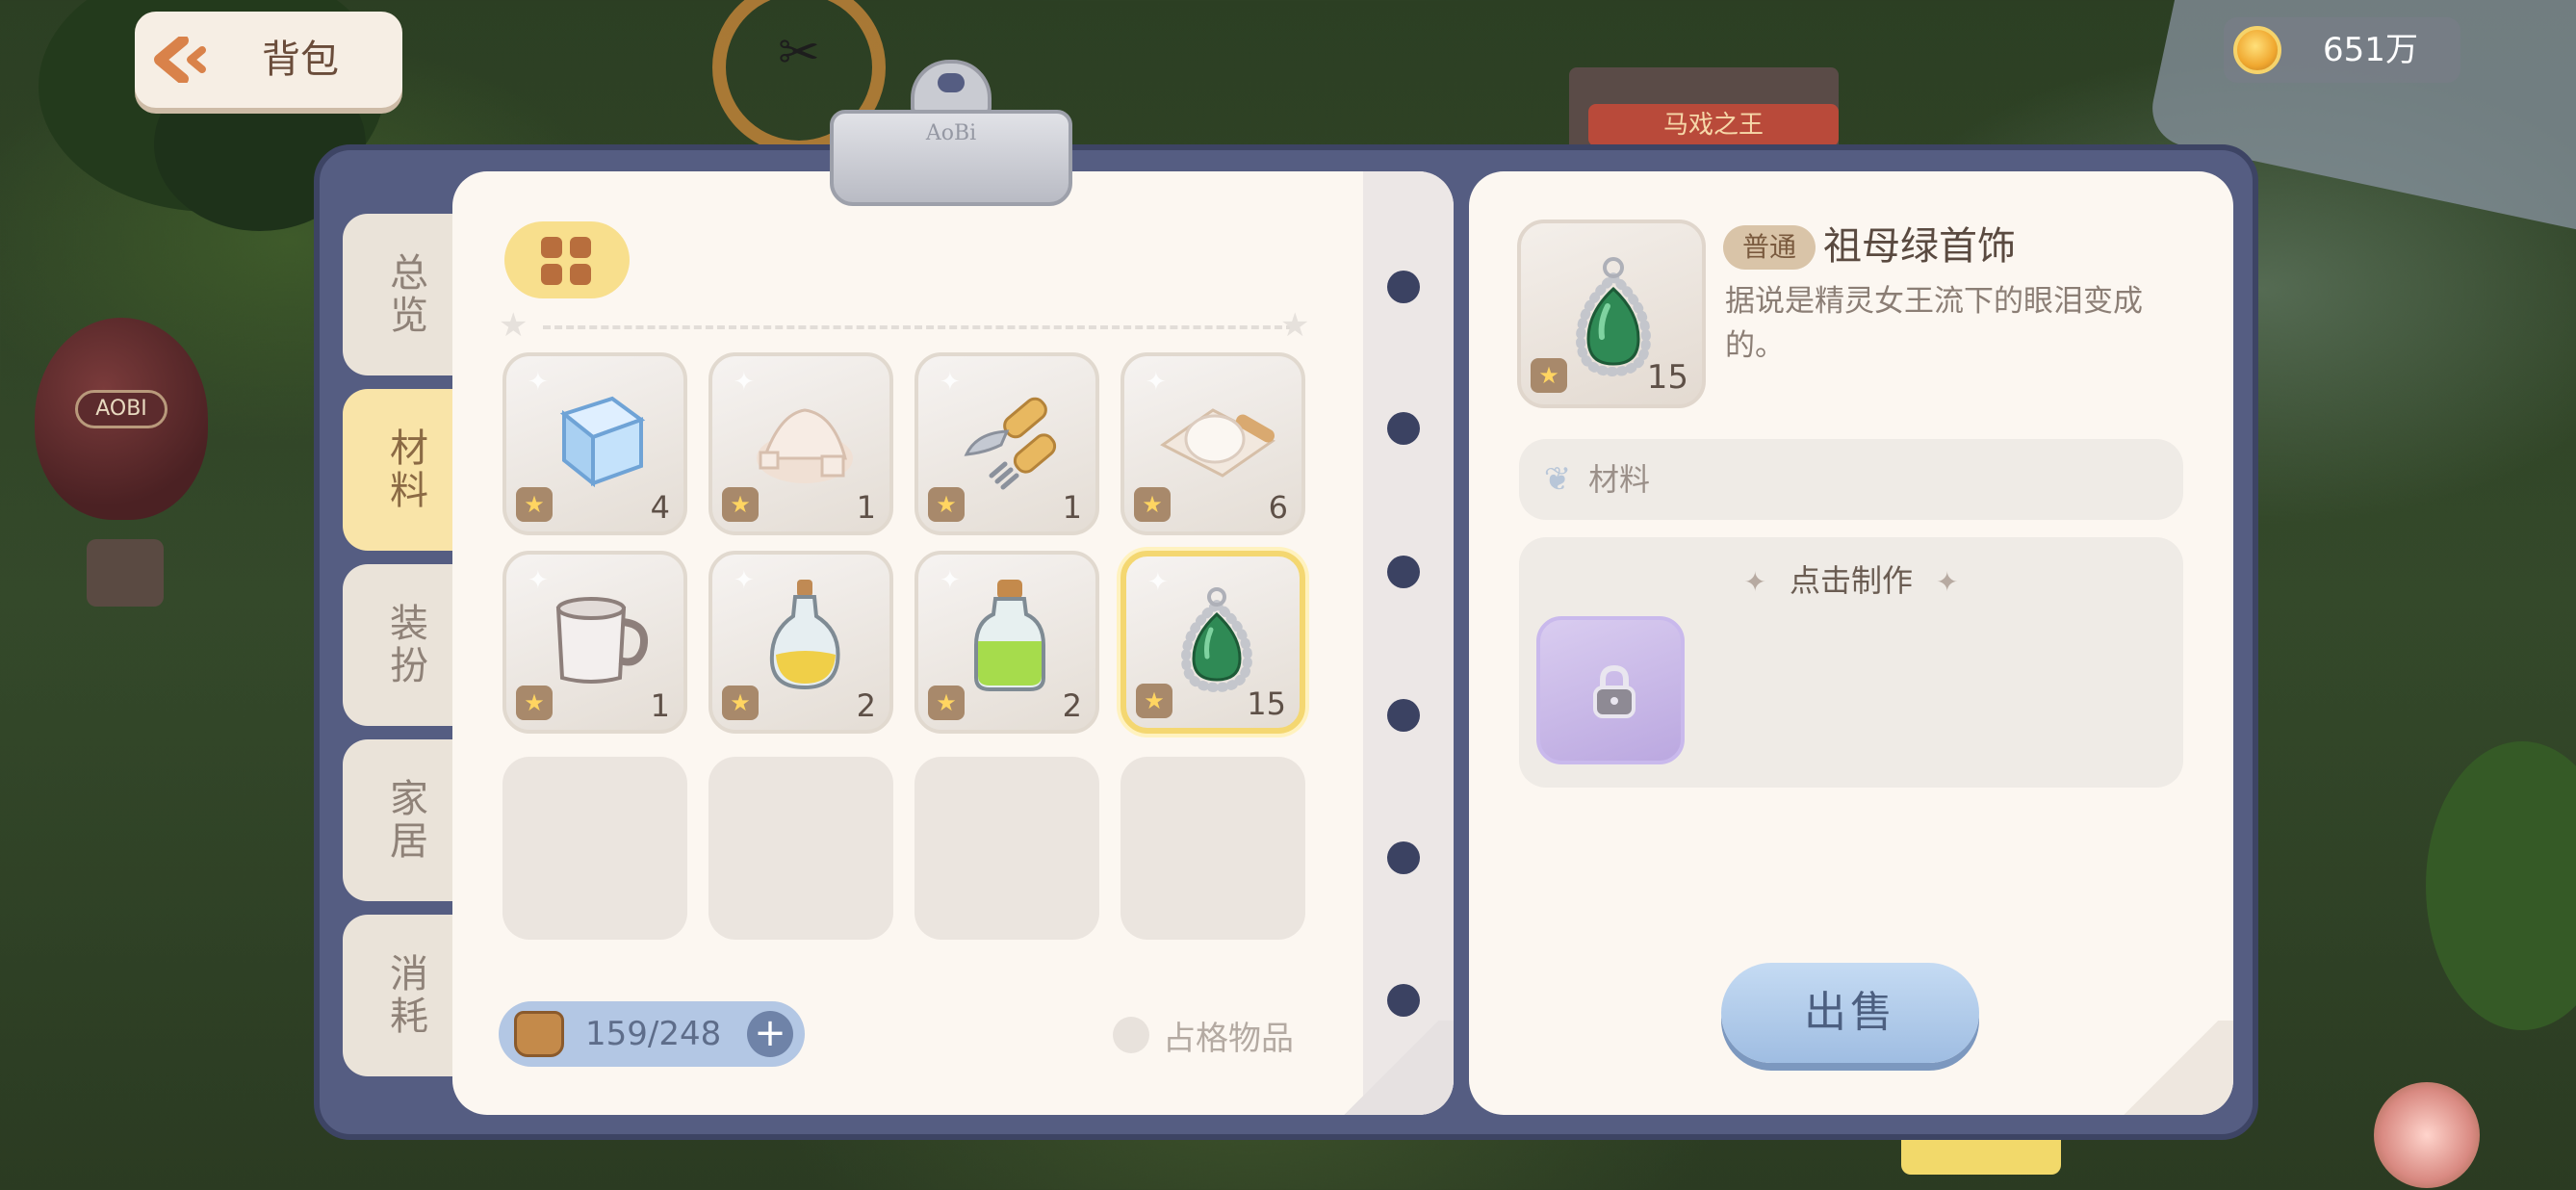 The height and width of the screenshot is (1190, 2576). I want to click on lock-icon, so click(1615, 691).